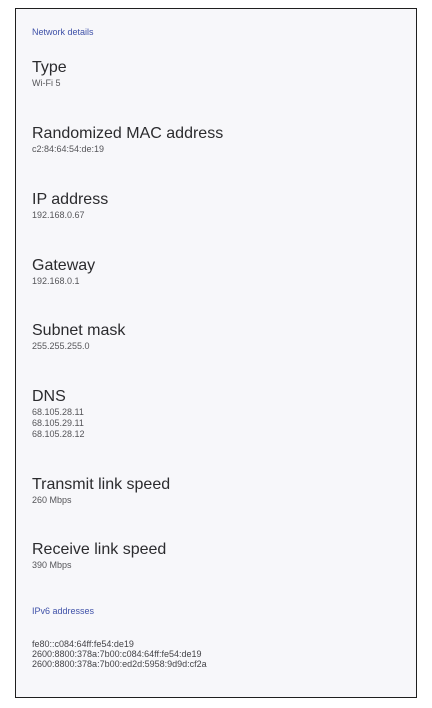 The width and height of the screenshot is (432, 708). Describe the element at coordinates (58, 215) in the screenshot. I see `detail-value: 192.168.0.67` at that location.